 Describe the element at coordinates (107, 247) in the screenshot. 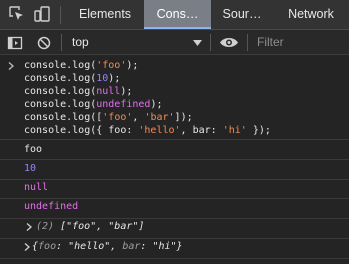

I see `log-output-object: {foo: "hello", bar: "hi"}` at that location.